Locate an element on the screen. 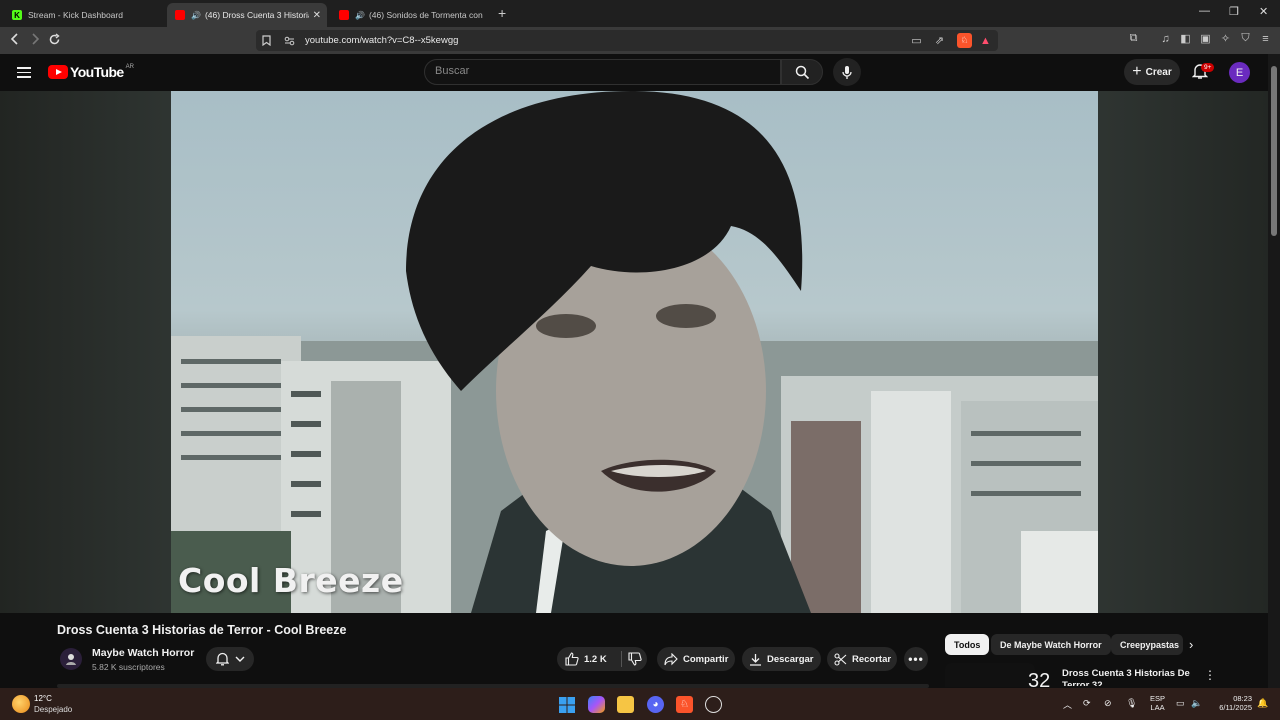 This screenshot has height=720, width=1280. share-button: Compartir is located at coordinates (696, 659).